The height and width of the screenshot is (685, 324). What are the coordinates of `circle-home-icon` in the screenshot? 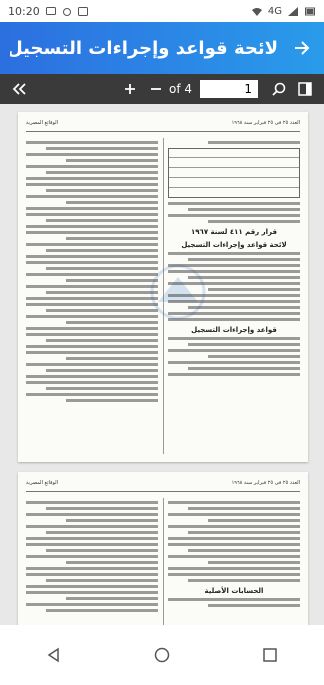 It's located at (162, 655).